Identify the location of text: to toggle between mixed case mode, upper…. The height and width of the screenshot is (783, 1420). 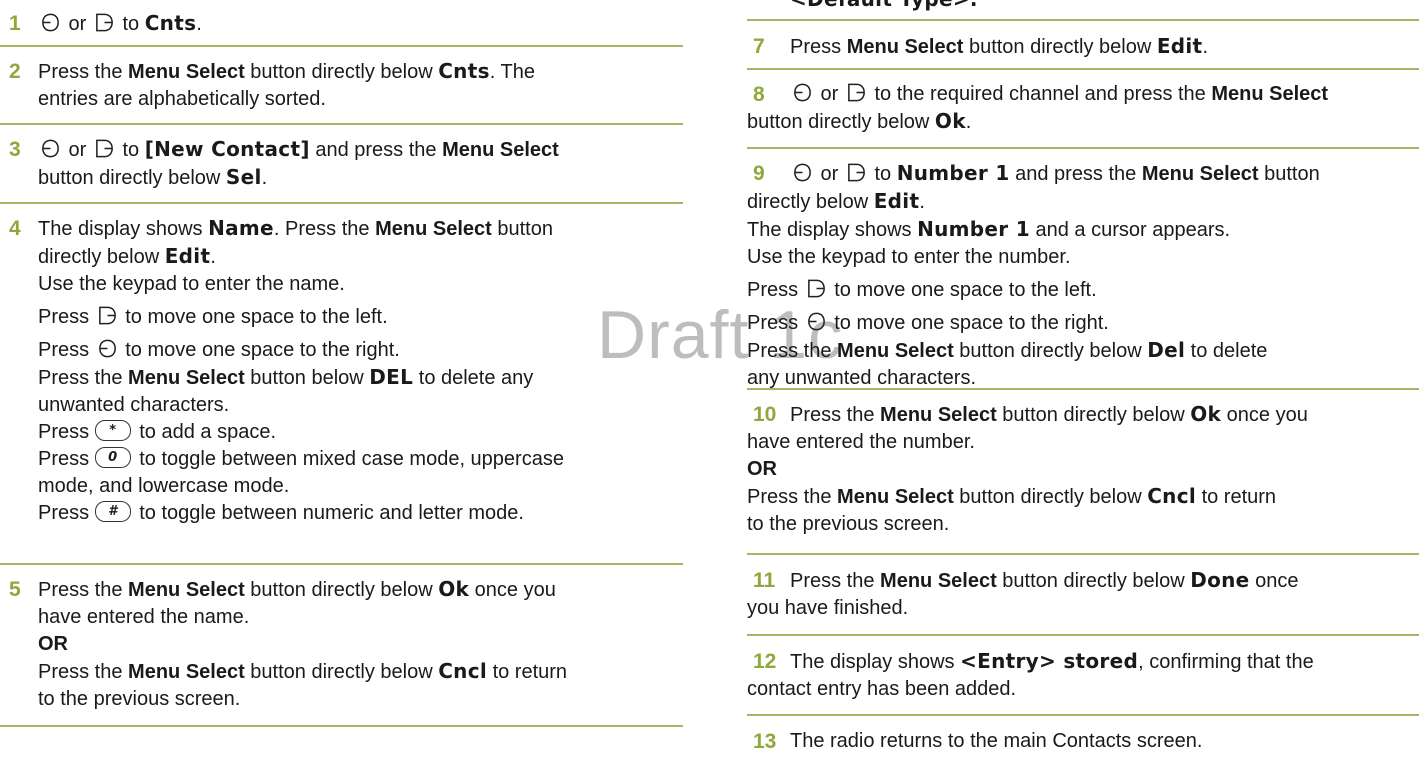
(348, 459).